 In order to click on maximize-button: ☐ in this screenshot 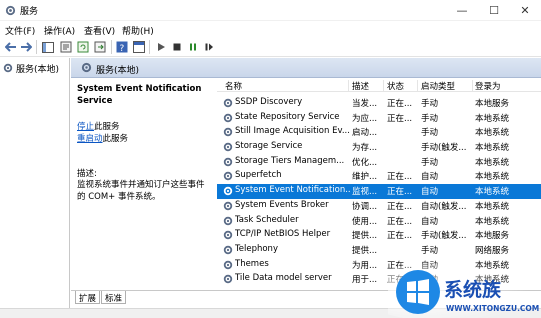, I will do `click(494, 10)`.